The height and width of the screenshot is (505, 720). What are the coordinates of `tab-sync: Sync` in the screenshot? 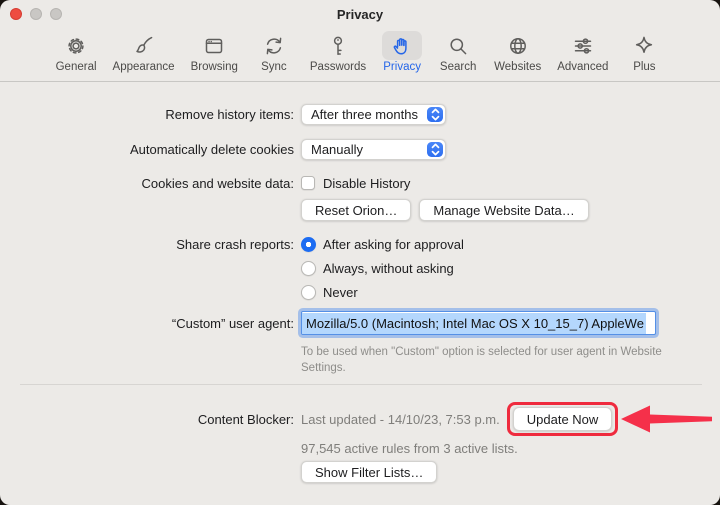 It's located at (274, 52).